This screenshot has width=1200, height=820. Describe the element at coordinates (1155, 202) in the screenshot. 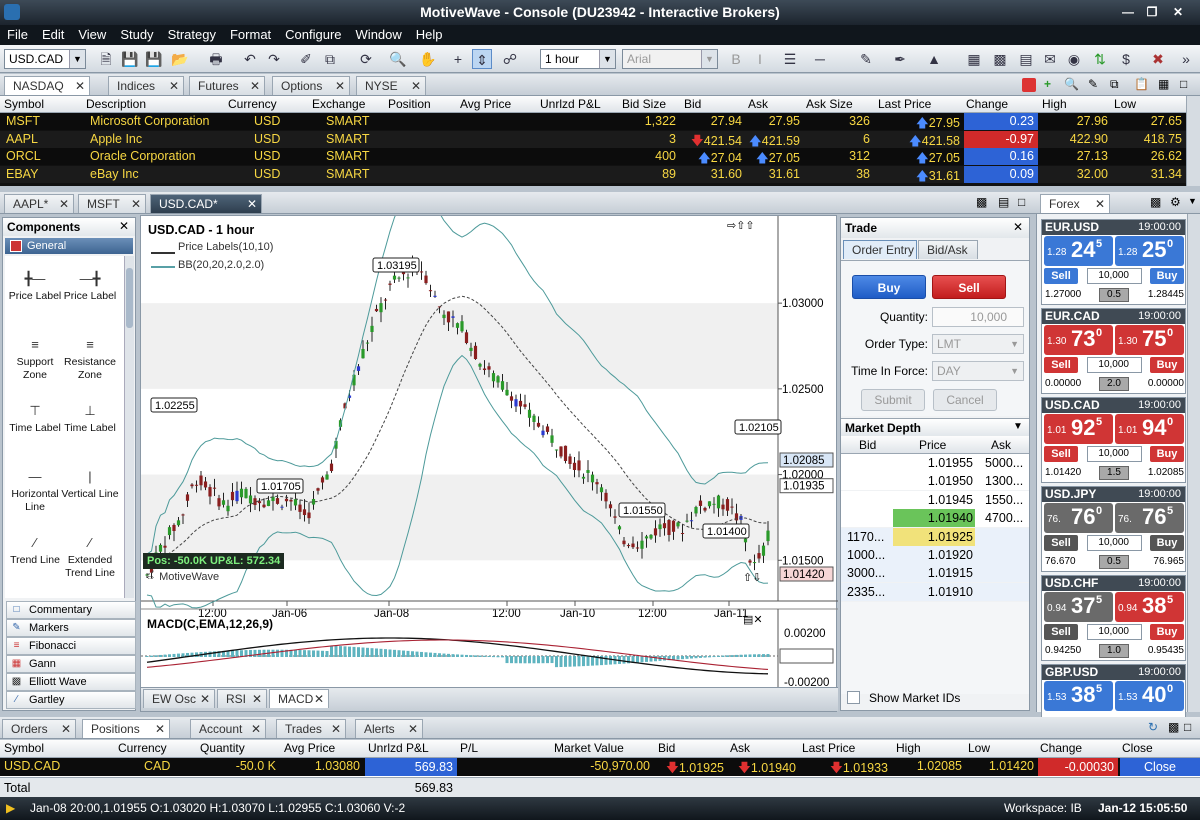

I see `grid-icon: ▩` at that location.